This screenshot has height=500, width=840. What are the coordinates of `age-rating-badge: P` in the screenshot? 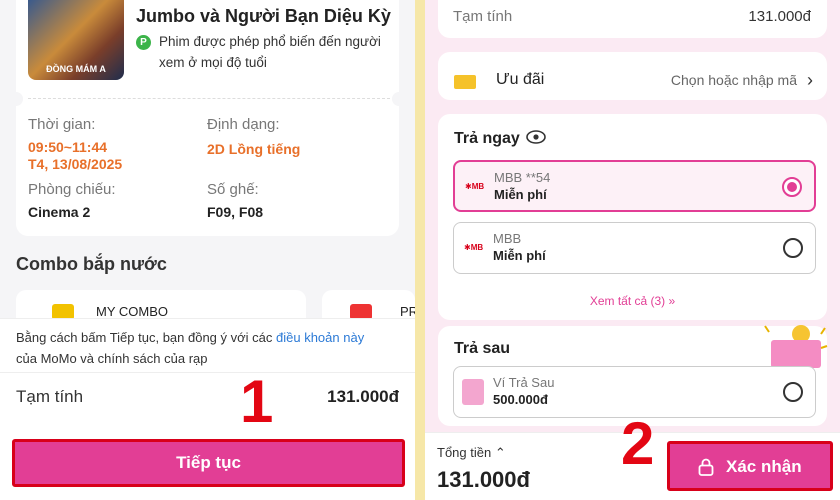 It's located at (143, 42).